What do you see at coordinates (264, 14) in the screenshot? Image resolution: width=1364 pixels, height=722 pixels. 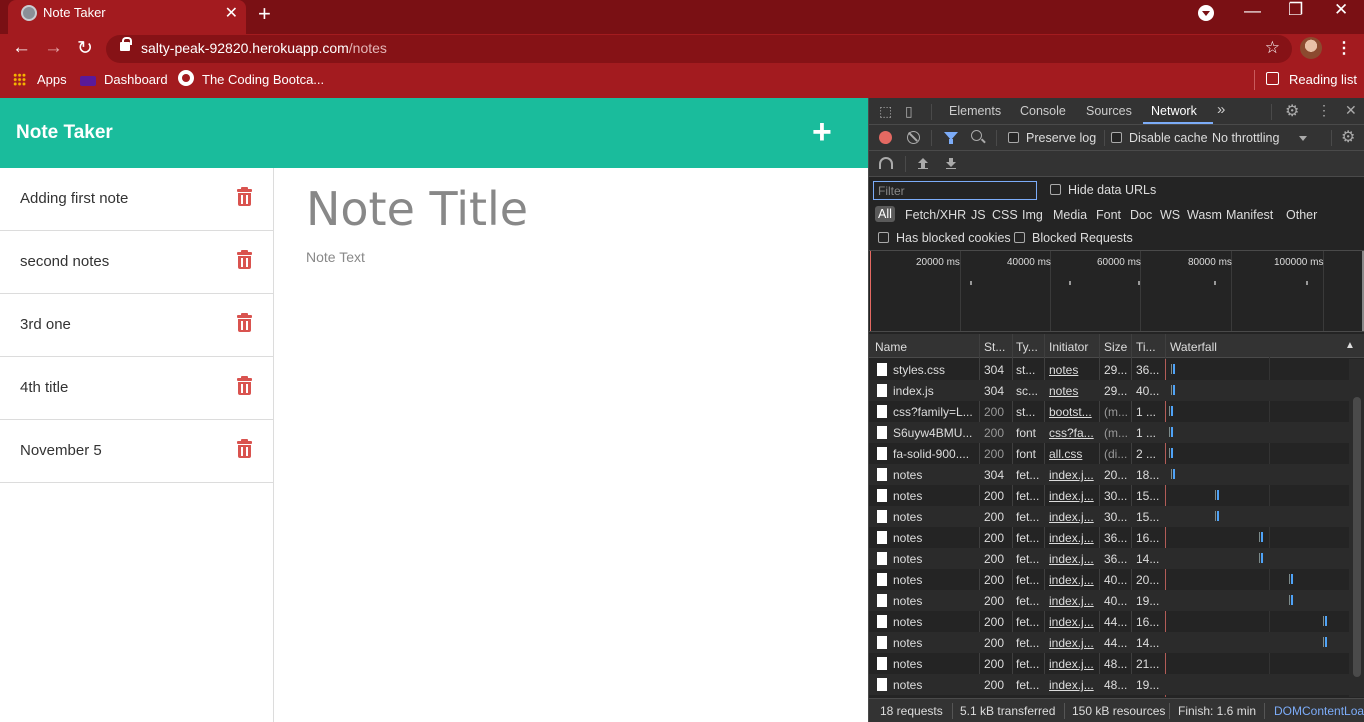 I see `new-tab-button: +` at bounding box center [264, 14].